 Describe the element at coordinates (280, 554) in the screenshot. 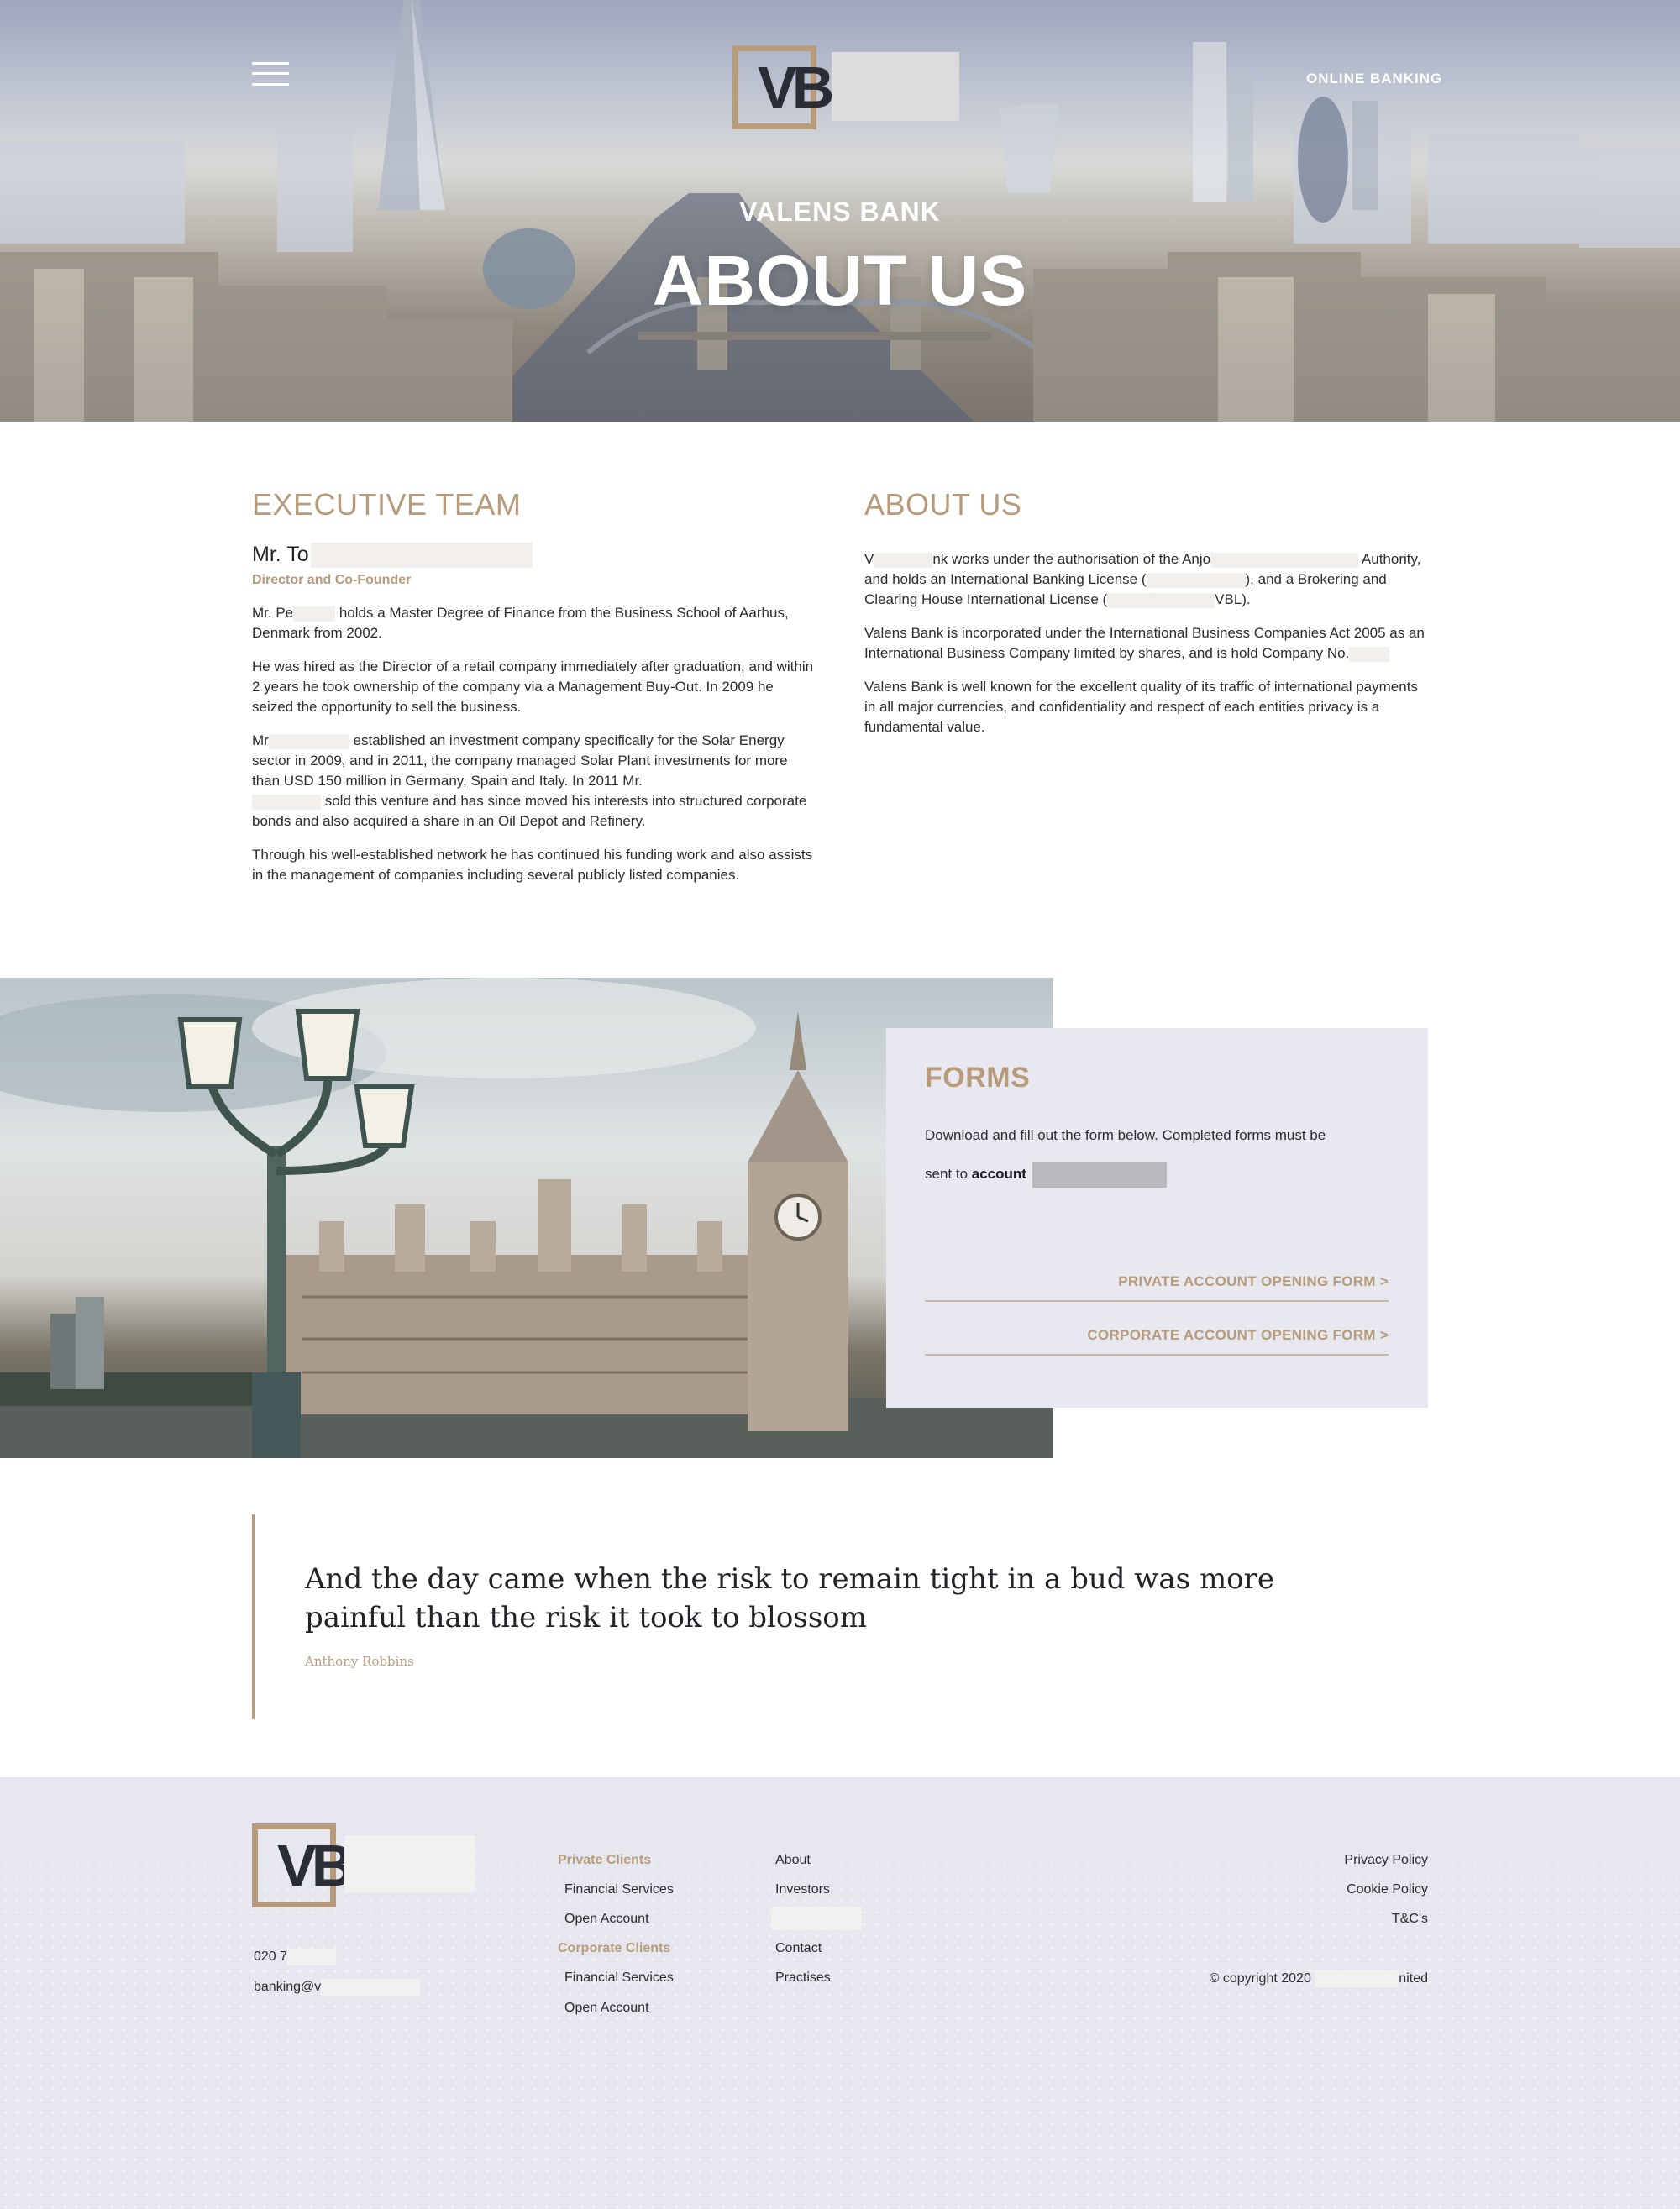

I see `executive-name-text: Mr. To` at that location.